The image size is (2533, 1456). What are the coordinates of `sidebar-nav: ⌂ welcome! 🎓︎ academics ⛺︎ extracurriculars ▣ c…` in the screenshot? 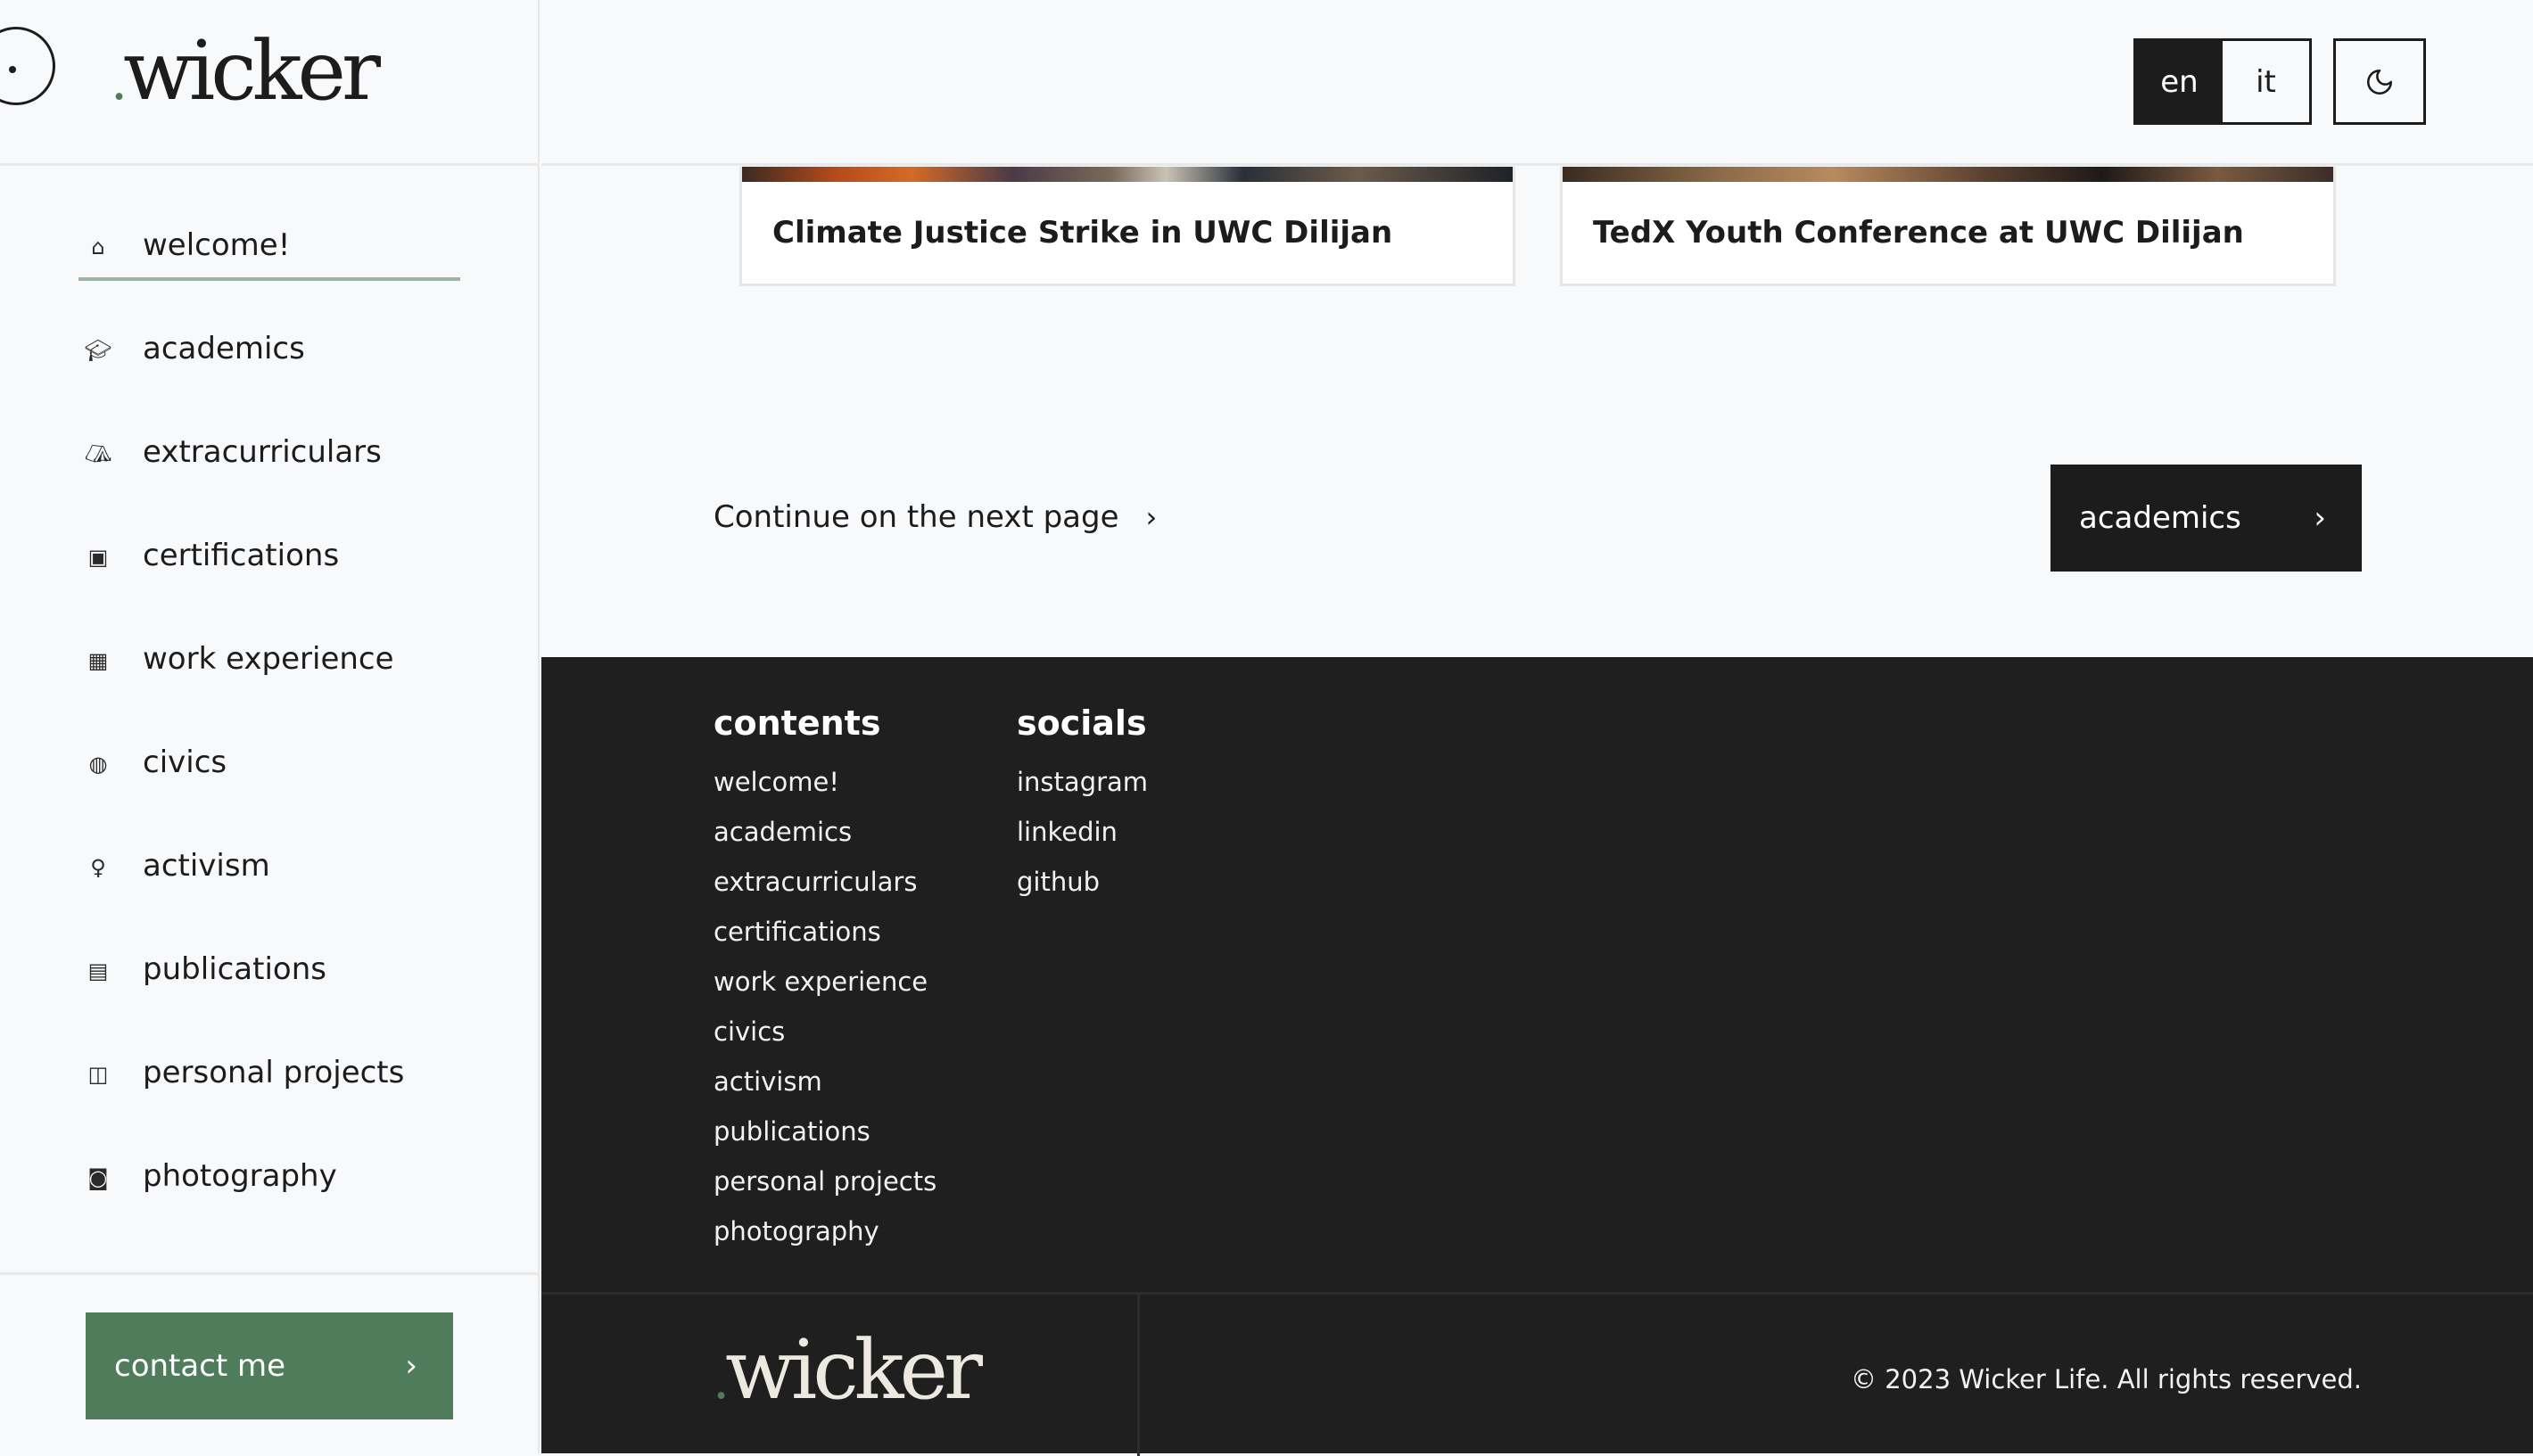 It's located at (270, 718).